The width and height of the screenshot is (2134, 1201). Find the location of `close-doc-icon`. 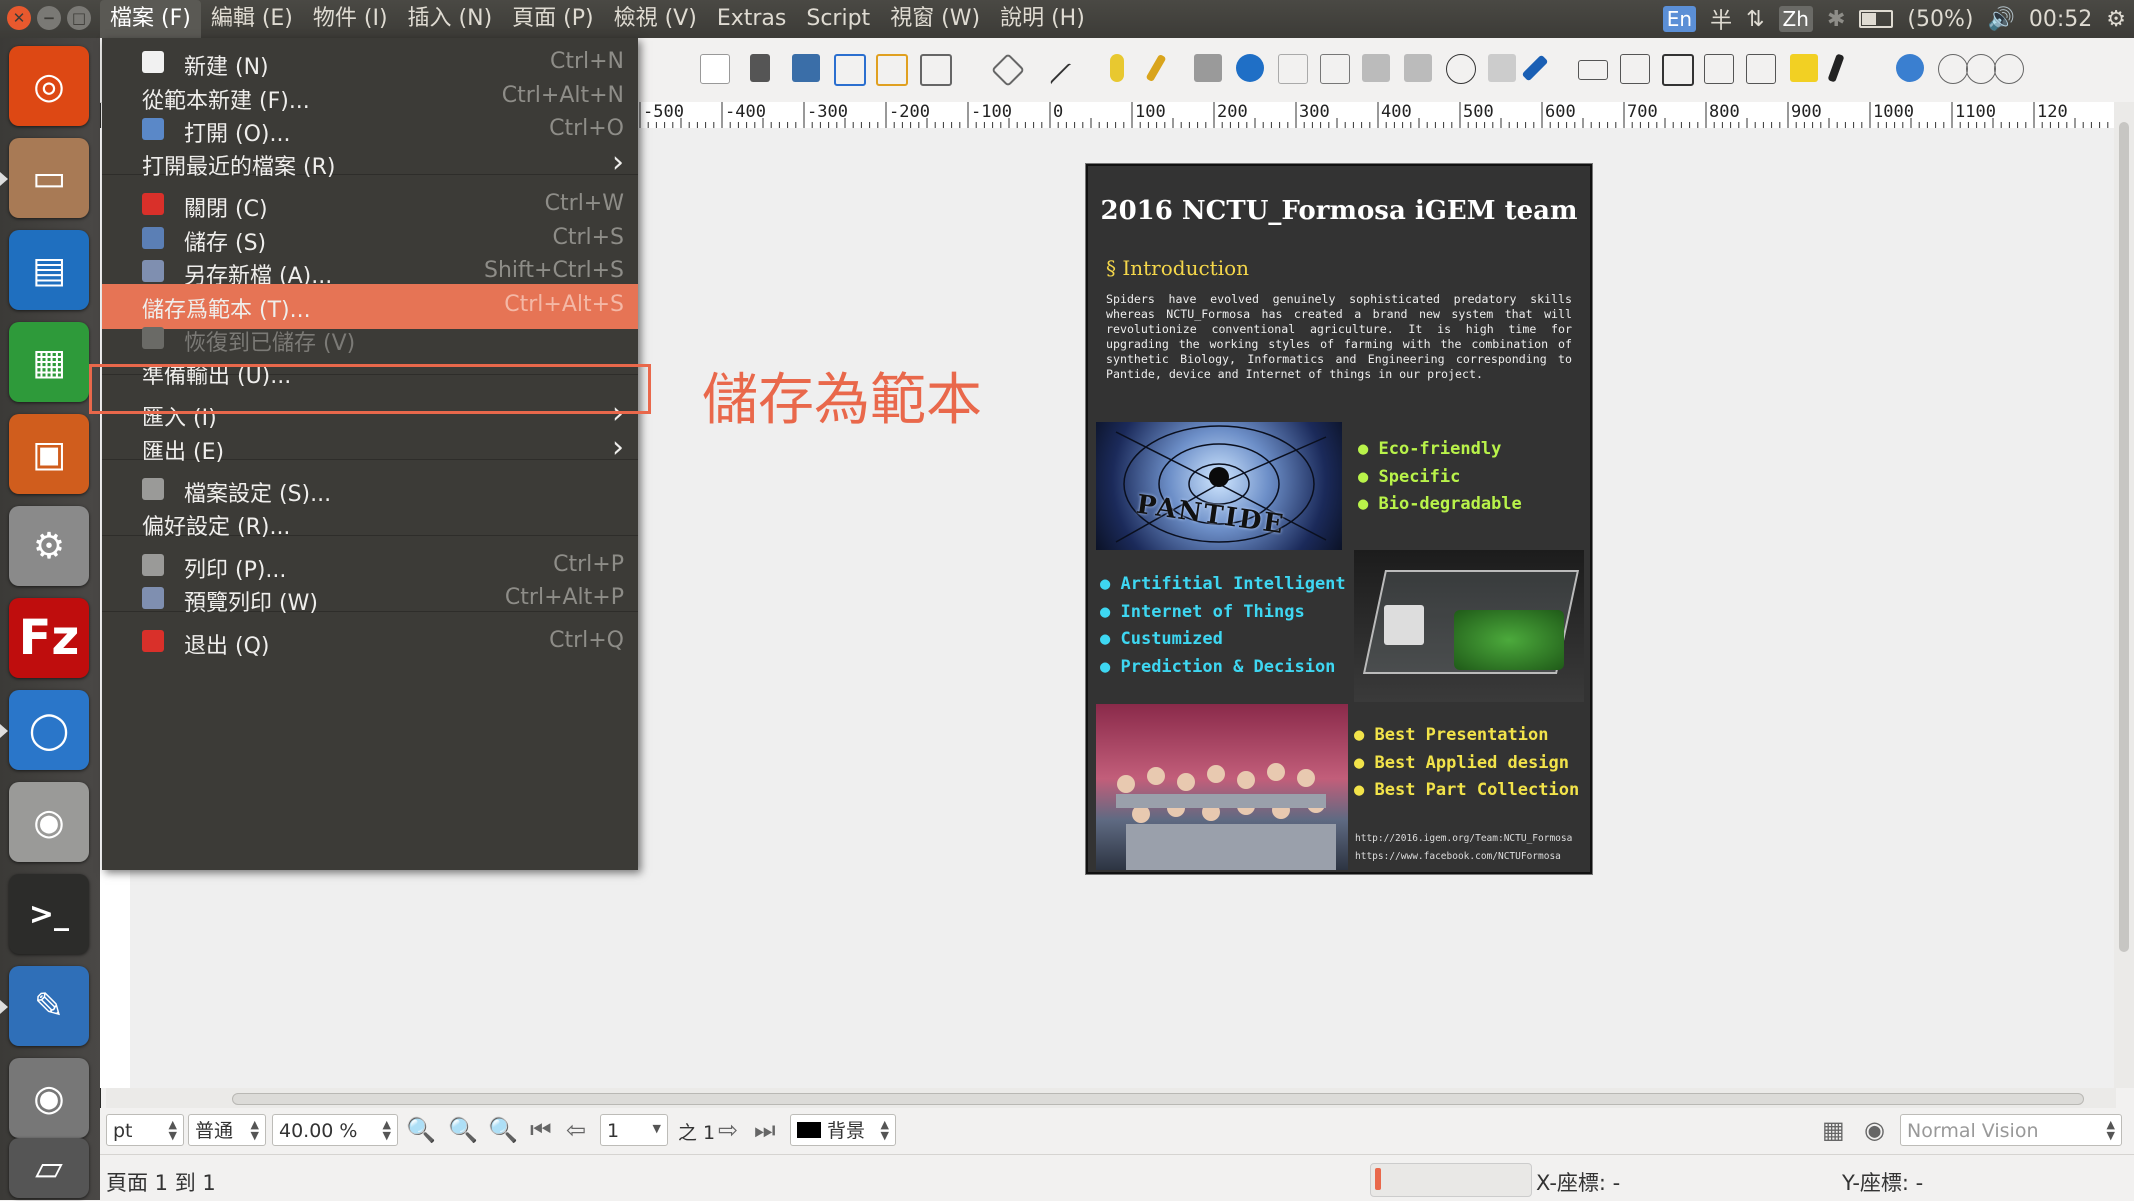

close-doc-icon is located at coordinates (2009, 69).